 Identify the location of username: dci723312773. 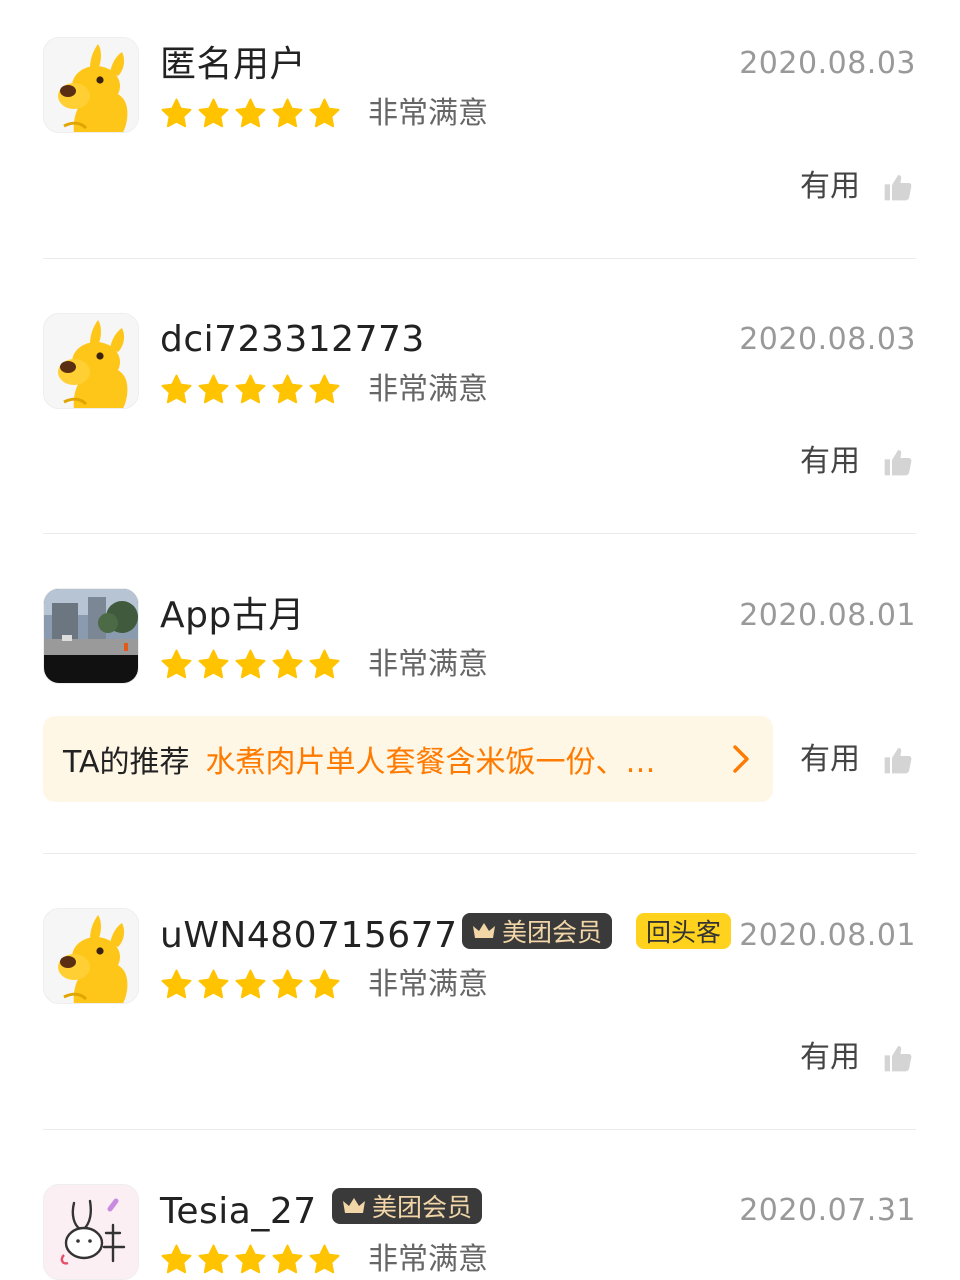
(292, 340).